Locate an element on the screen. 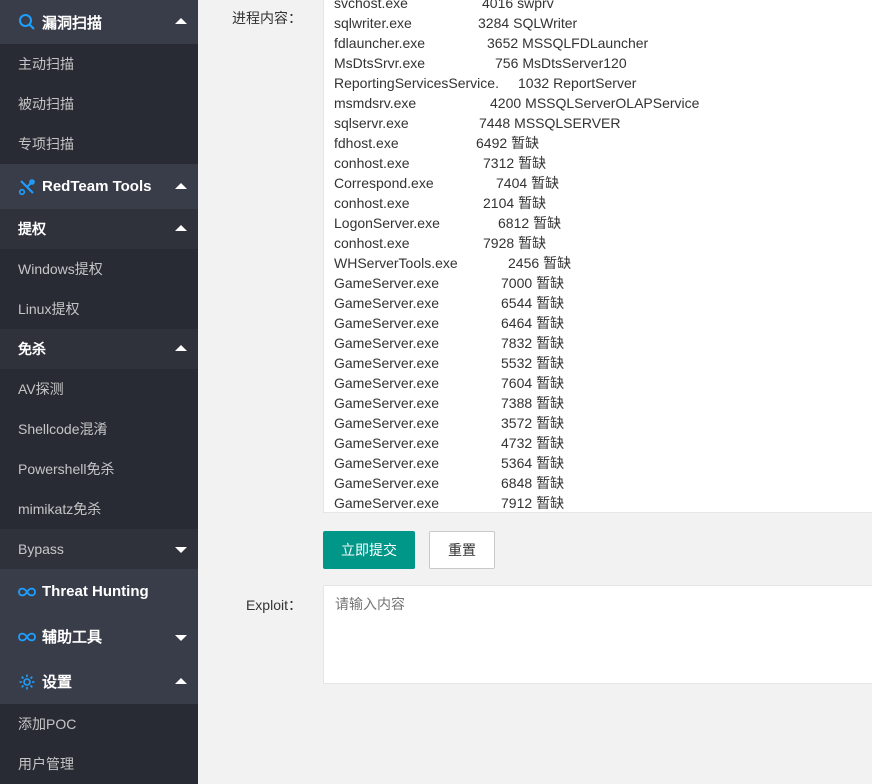 The height and width of the screenshot is (784, 872). process-pid: 3652 is located at coordinates (503, 43).